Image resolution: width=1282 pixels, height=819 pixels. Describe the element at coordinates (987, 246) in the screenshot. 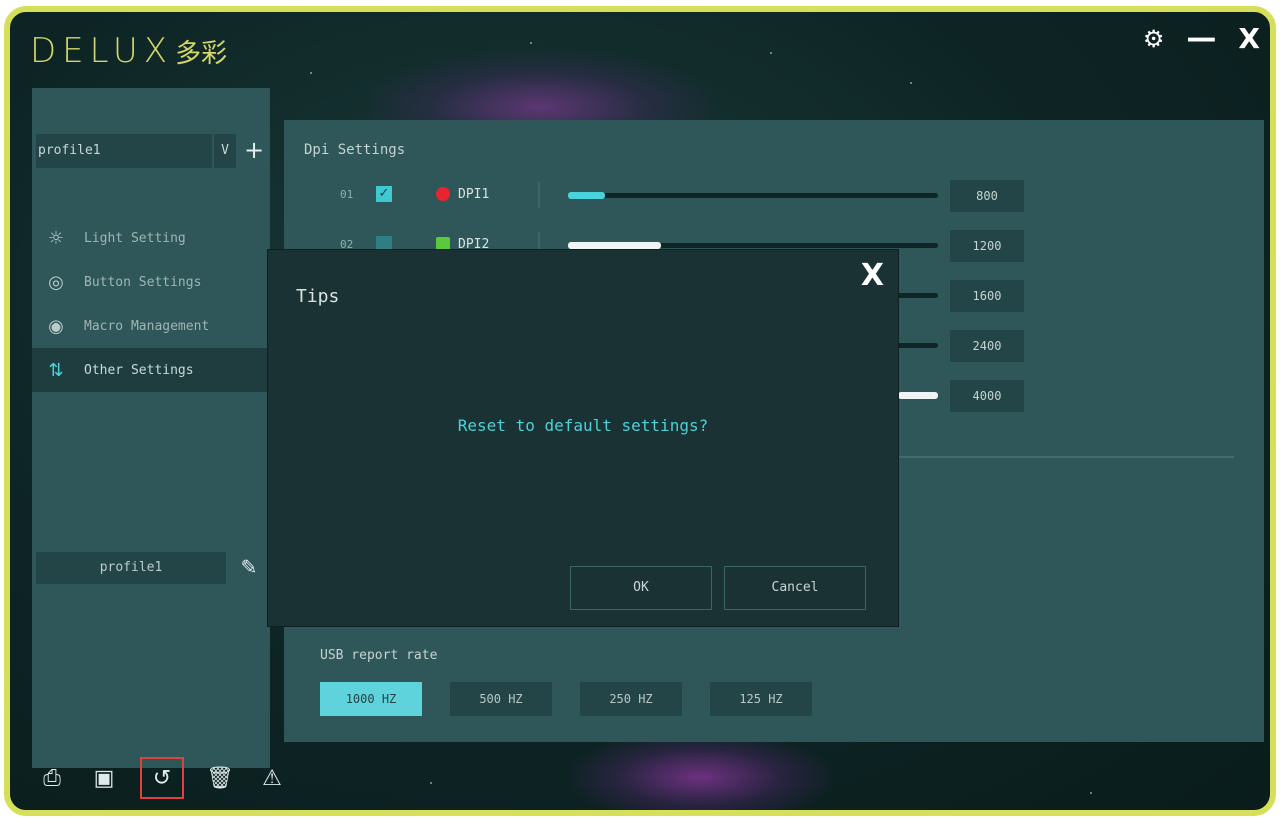

I see `dpi-value-field: 1200` at that location.